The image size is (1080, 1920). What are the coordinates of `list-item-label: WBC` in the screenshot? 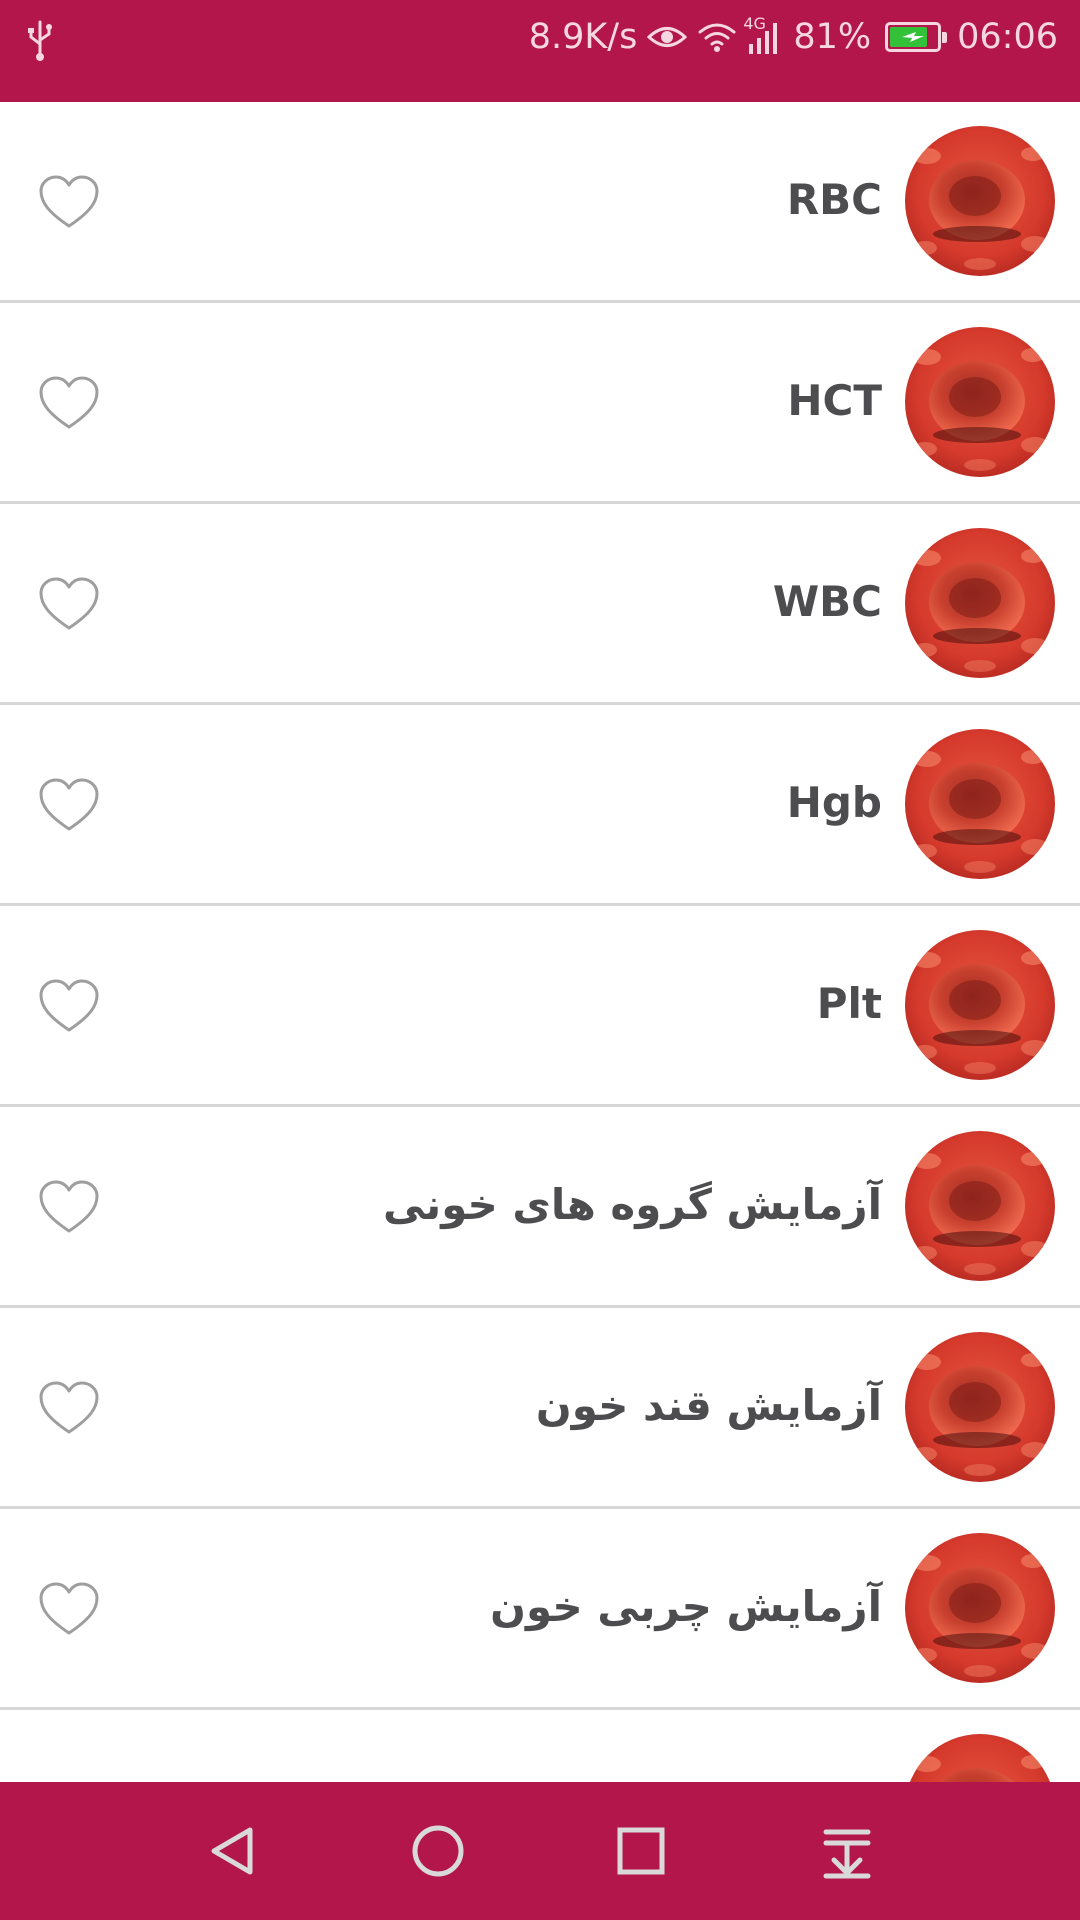 It's located at (827, 601).